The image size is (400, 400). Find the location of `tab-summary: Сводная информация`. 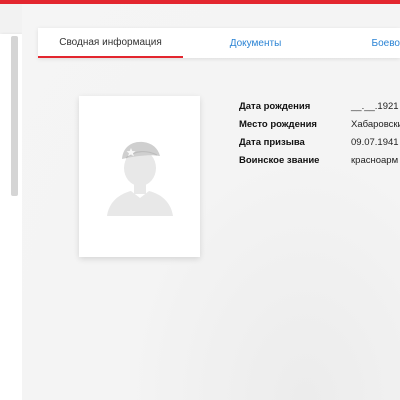

tab-summary: Сводная информация is located at coordinates (110, 43).